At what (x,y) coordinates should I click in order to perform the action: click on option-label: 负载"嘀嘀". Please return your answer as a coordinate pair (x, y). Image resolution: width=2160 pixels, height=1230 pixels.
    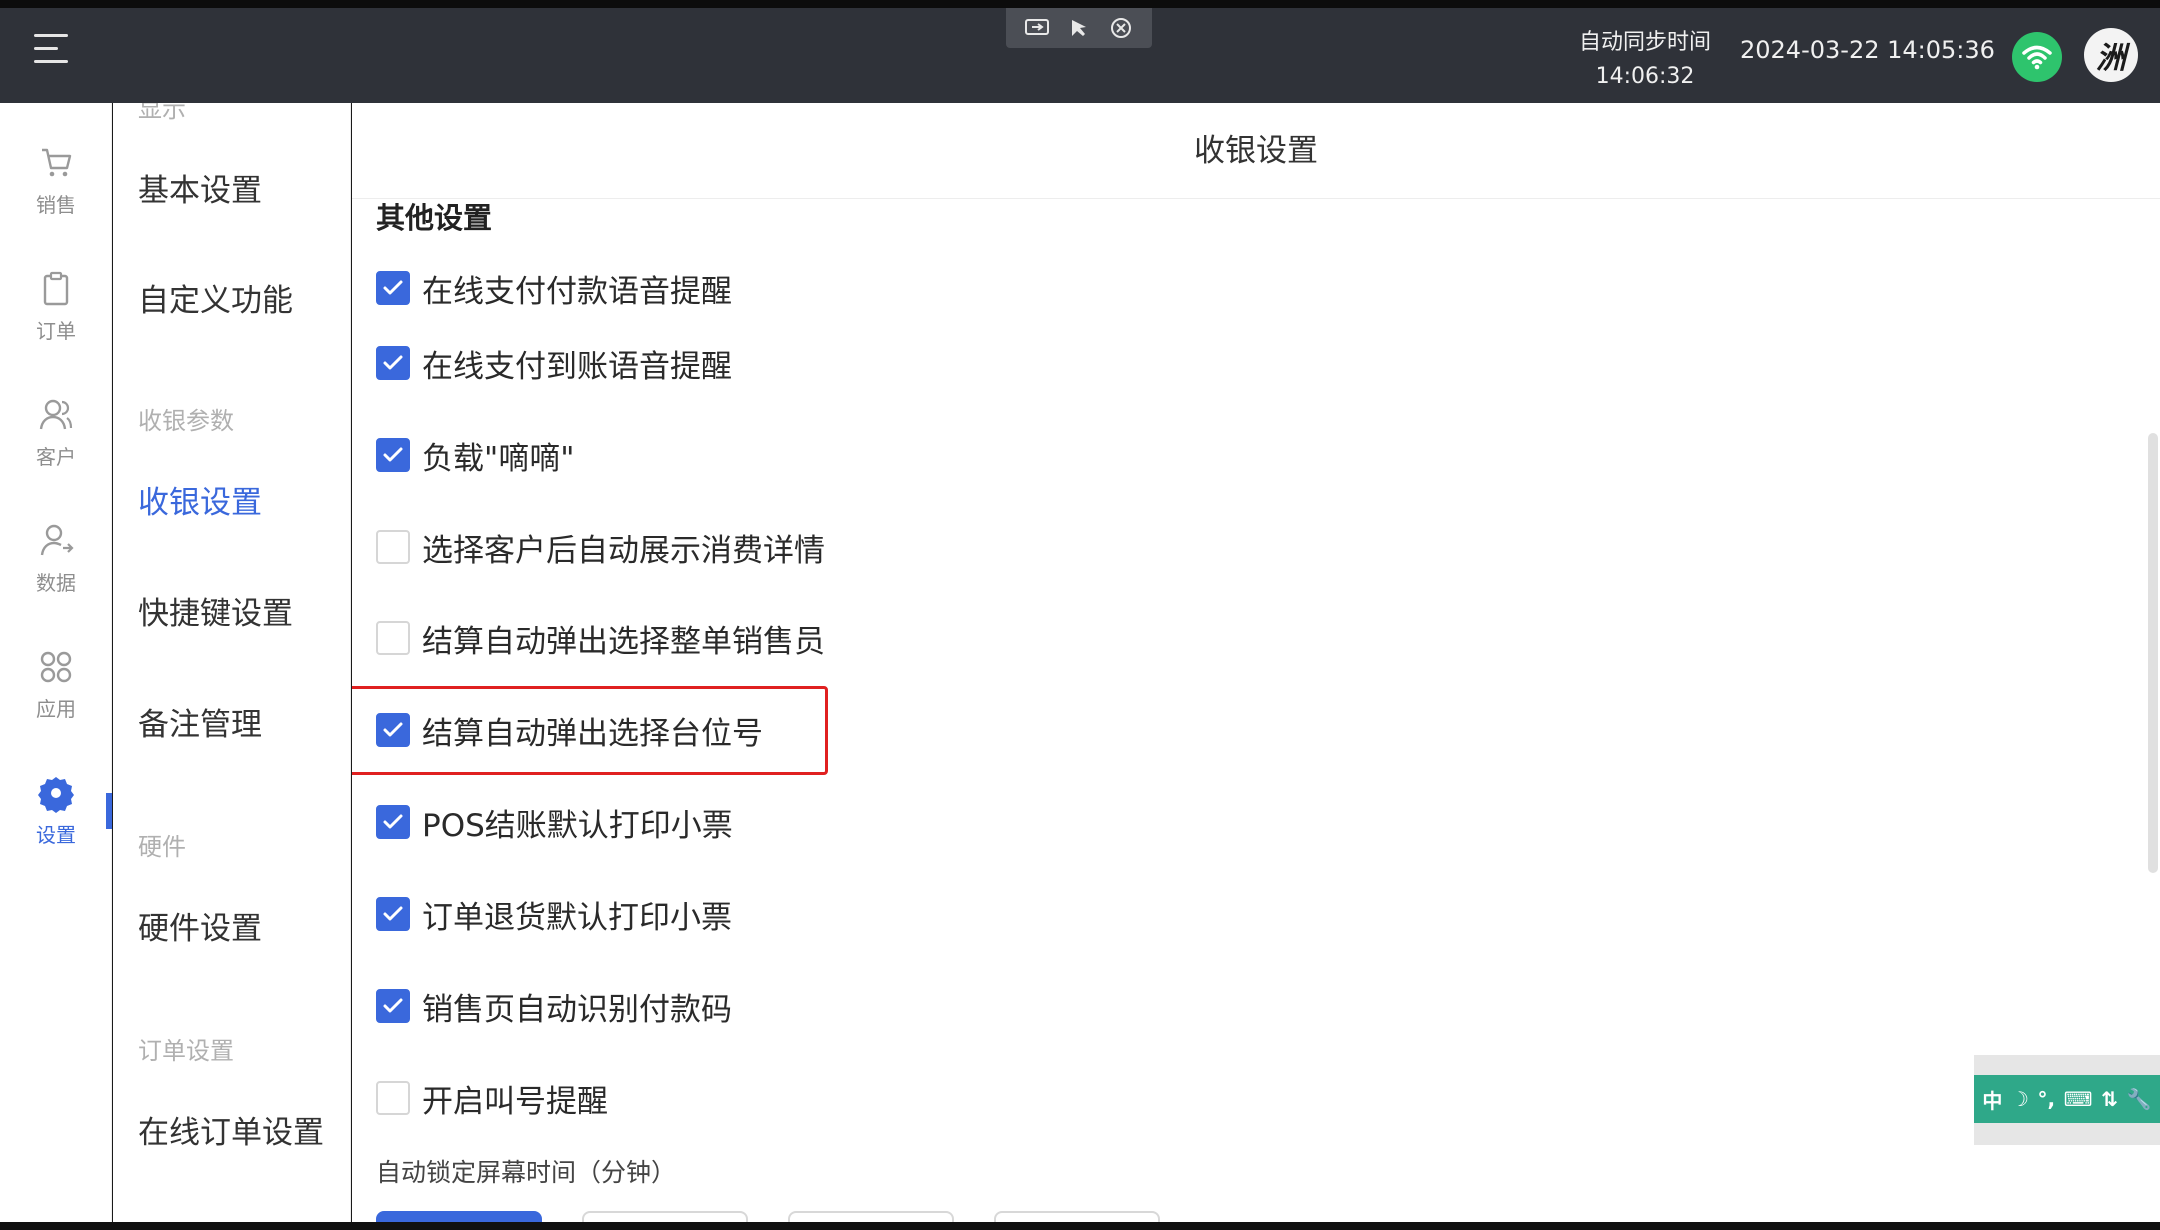
    Looking at the image, I should click on (498, 458).